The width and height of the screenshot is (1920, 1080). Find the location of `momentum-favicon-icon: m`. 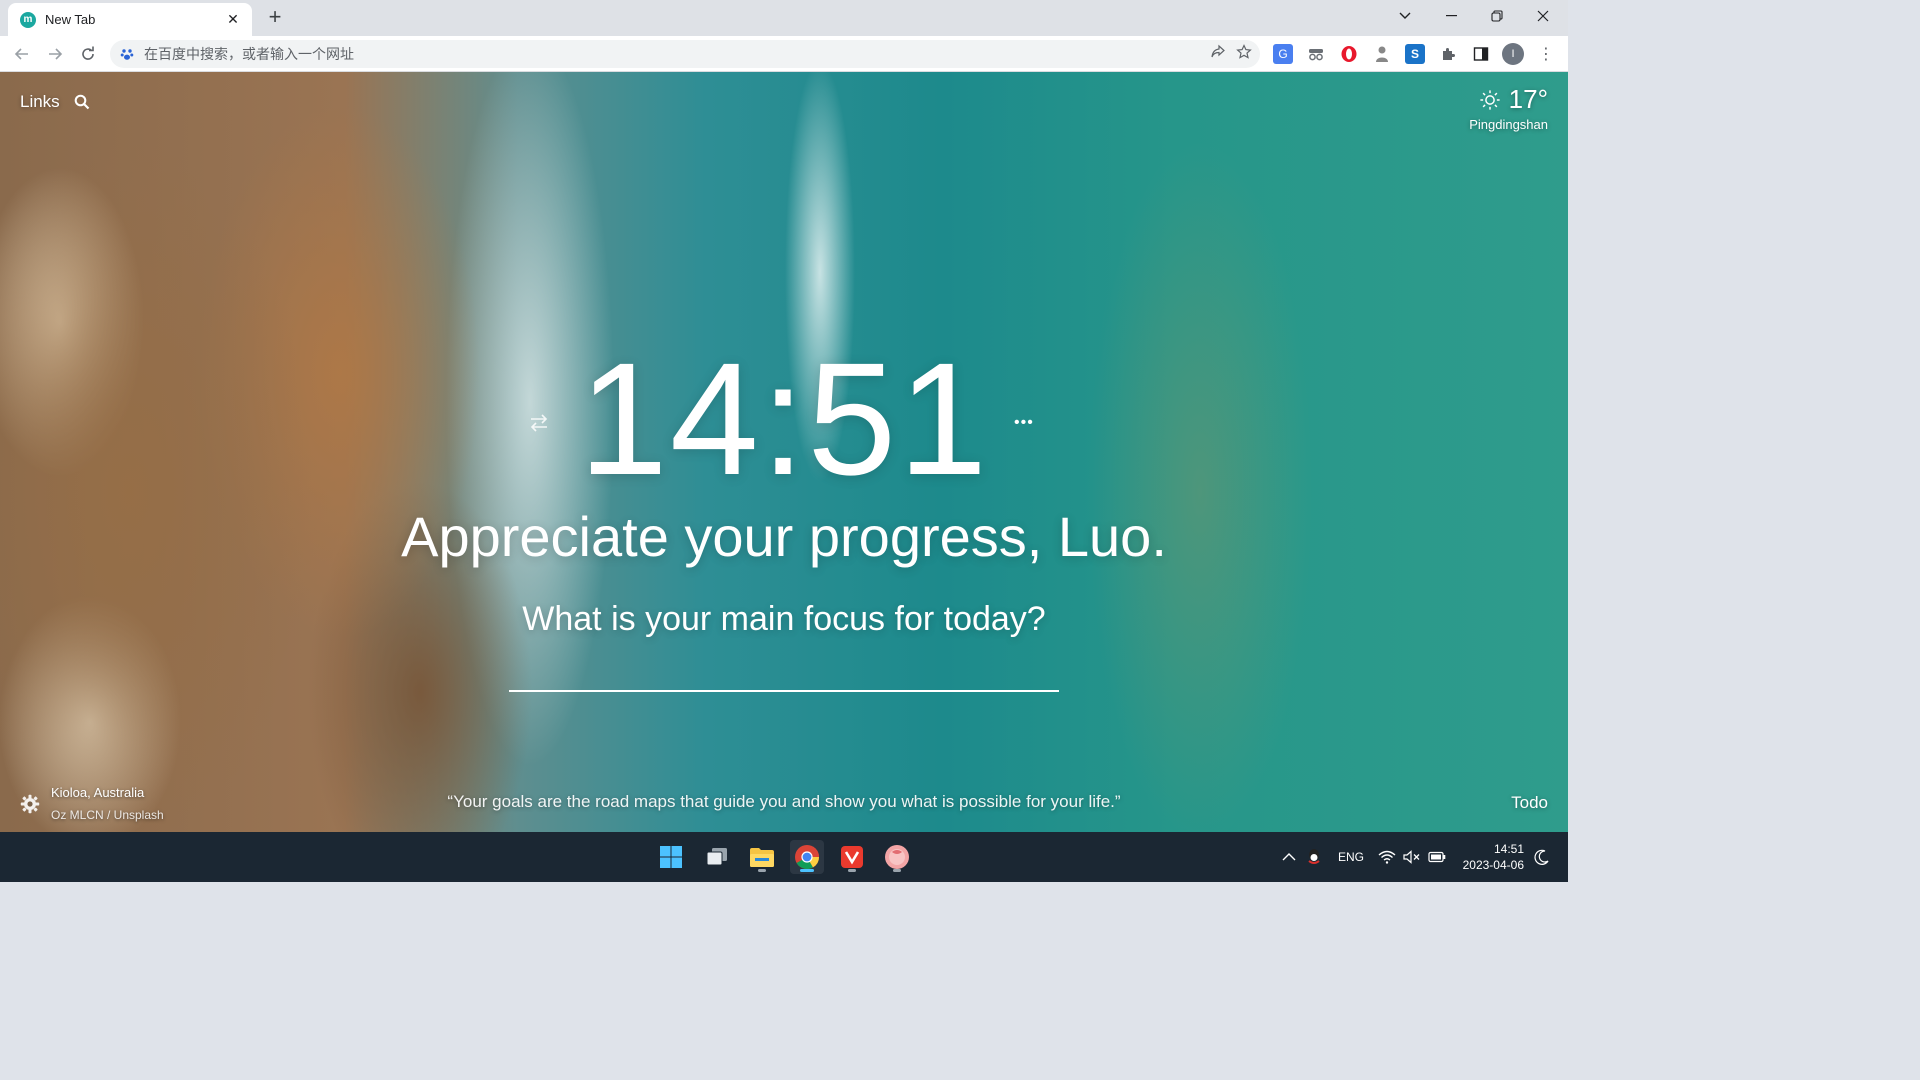

momentum-favicon-icon: m is located at coordinates (28, 19).